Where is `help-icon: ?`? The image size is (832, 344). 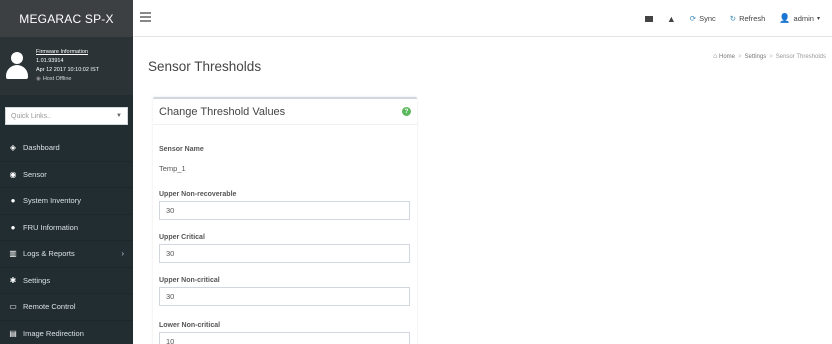
help-icon: ? is located at coordinates (406, 111).